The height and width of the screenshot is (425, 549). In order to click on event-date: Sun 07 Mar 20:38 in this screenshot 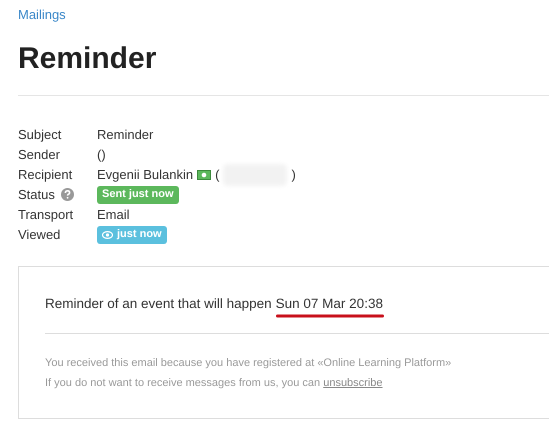, I will do `click(329, 303)`.